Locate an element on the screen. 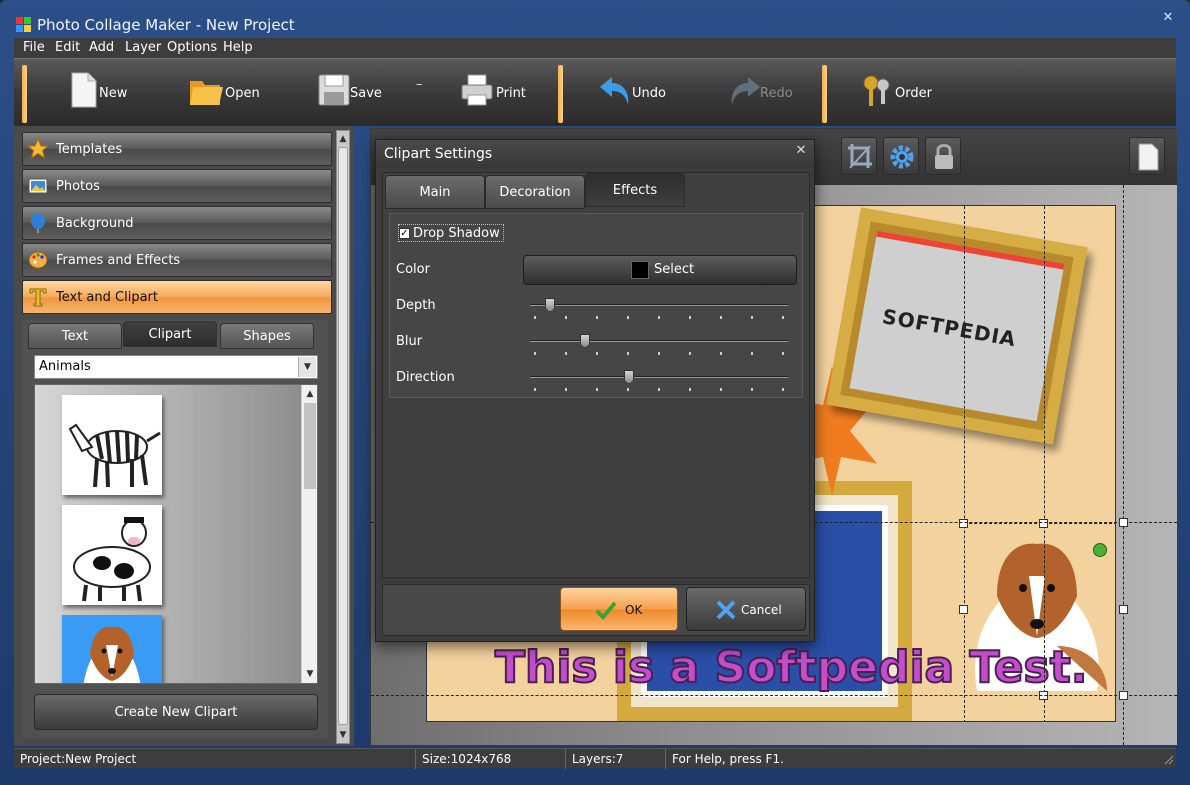  create-new-clipart-button: Create New Clipart is located at coordinates (176, 712).